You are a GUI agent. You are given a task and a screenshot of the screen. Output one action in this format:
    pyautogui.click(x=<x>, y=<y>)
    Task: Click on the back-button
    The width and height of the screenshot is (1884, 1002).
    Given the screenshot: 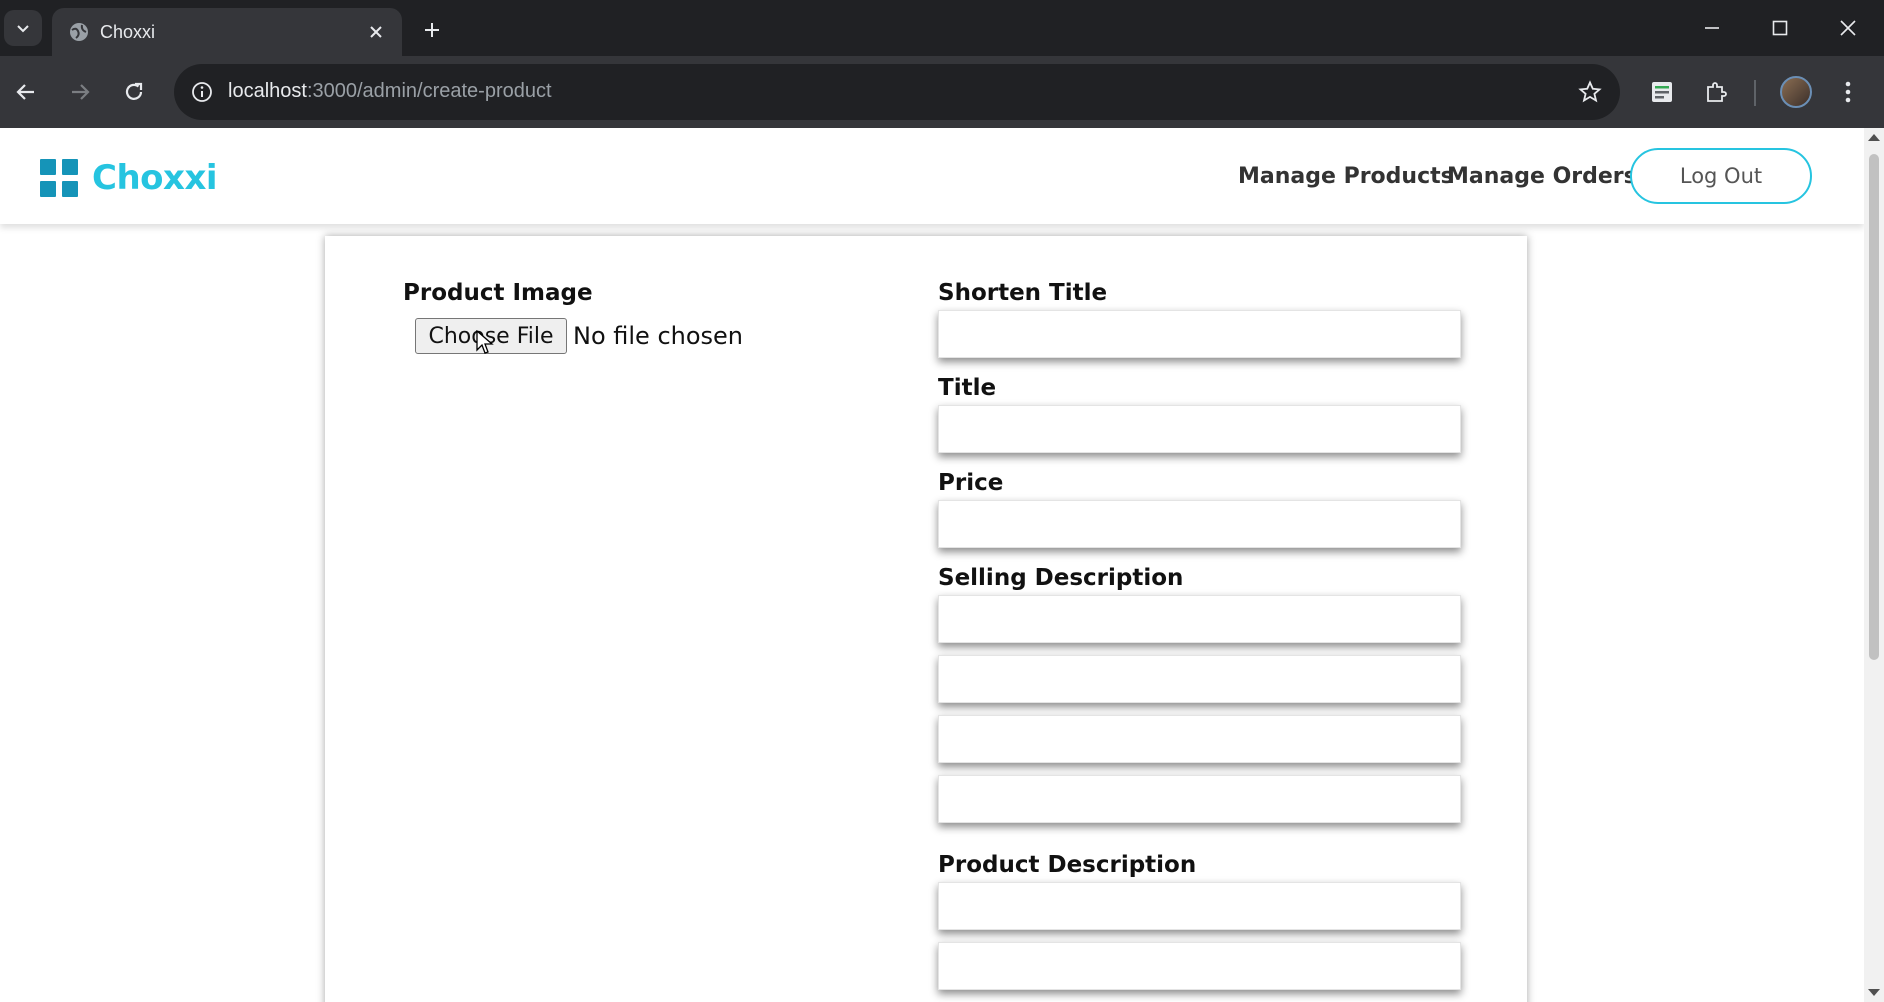 What is the action you would take?
    pyautogui.click(x=26, y=92)
    